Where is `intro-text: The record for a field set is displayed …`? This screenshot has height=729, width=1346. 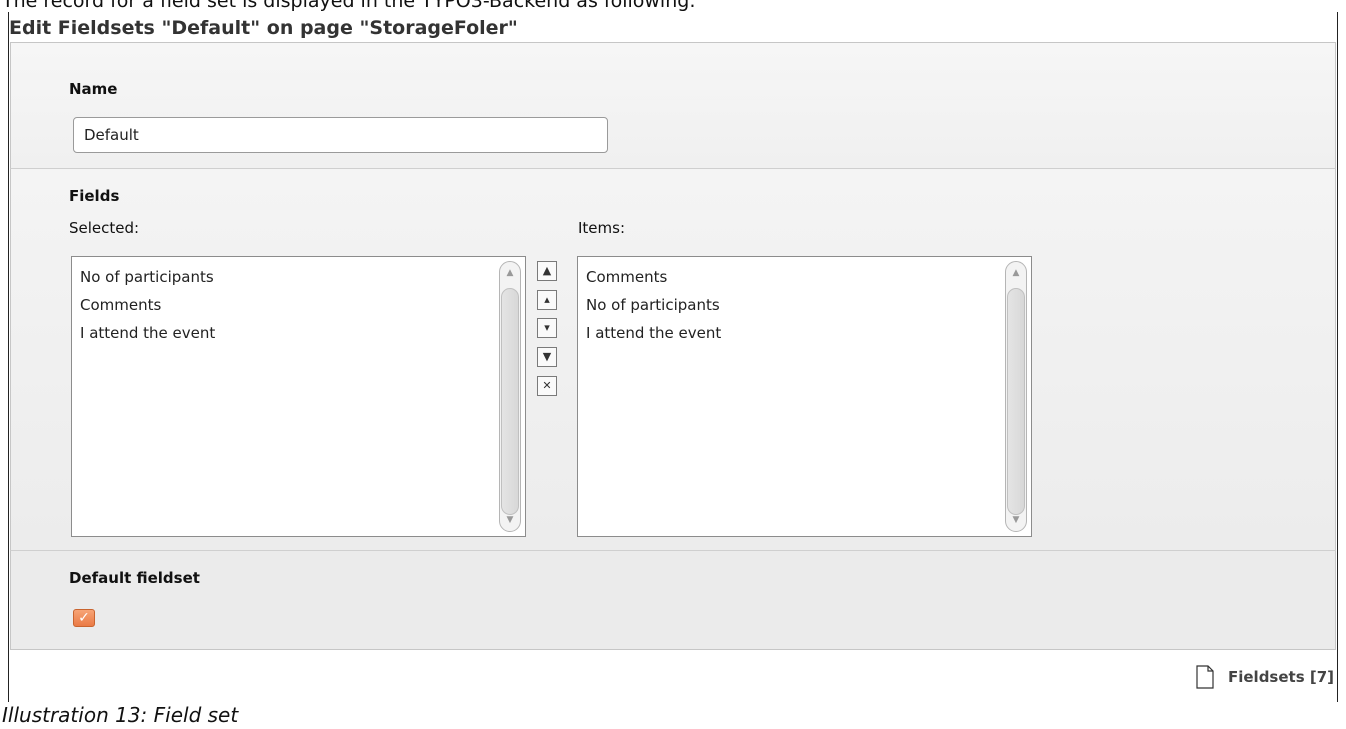 intro-text: The record for a field set is displayed … is located at coordinates (349, 6).